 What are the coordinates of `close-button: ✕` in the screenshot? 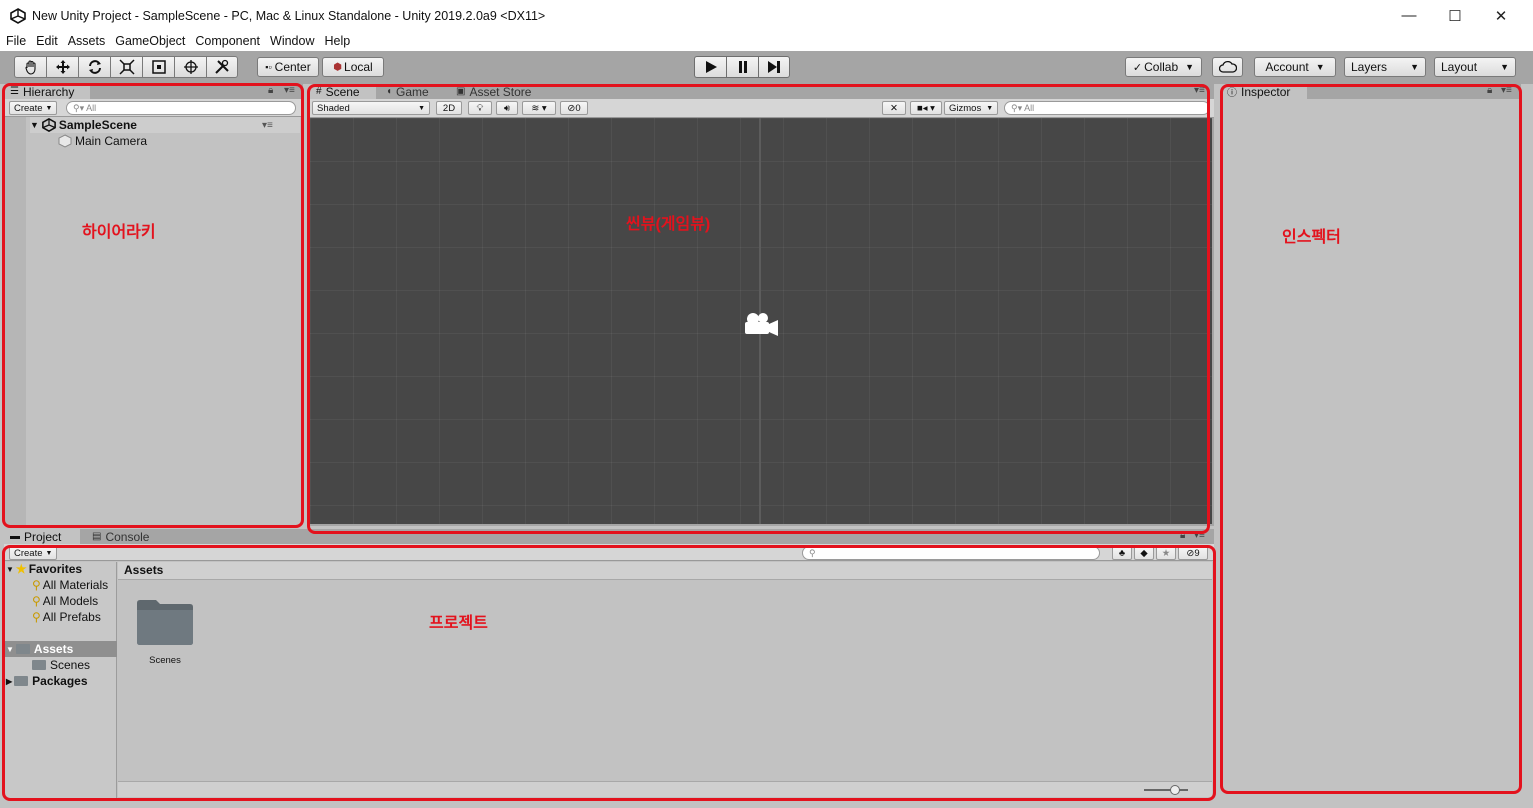 It's located at (1501, 15).